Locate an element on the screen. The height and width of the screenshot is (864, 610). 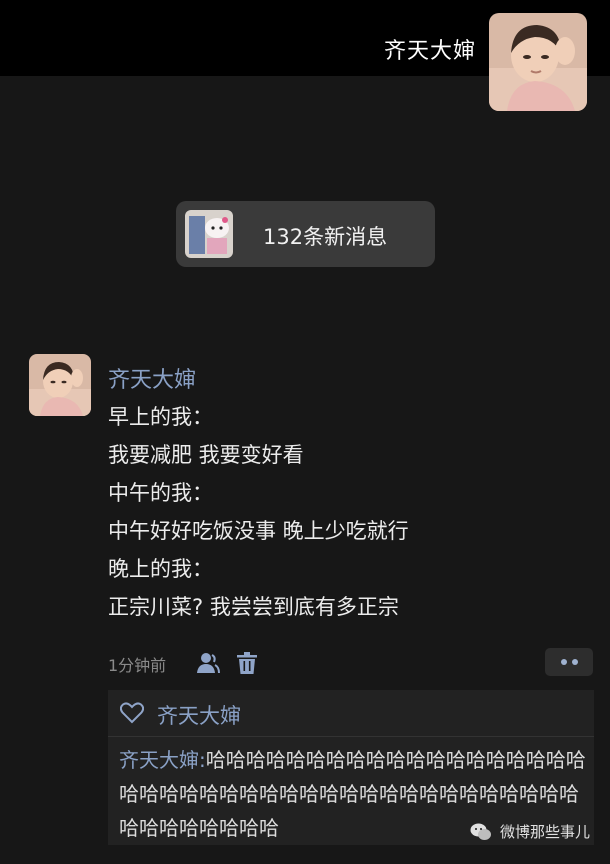
more-button is located at coordinates (569, 662).